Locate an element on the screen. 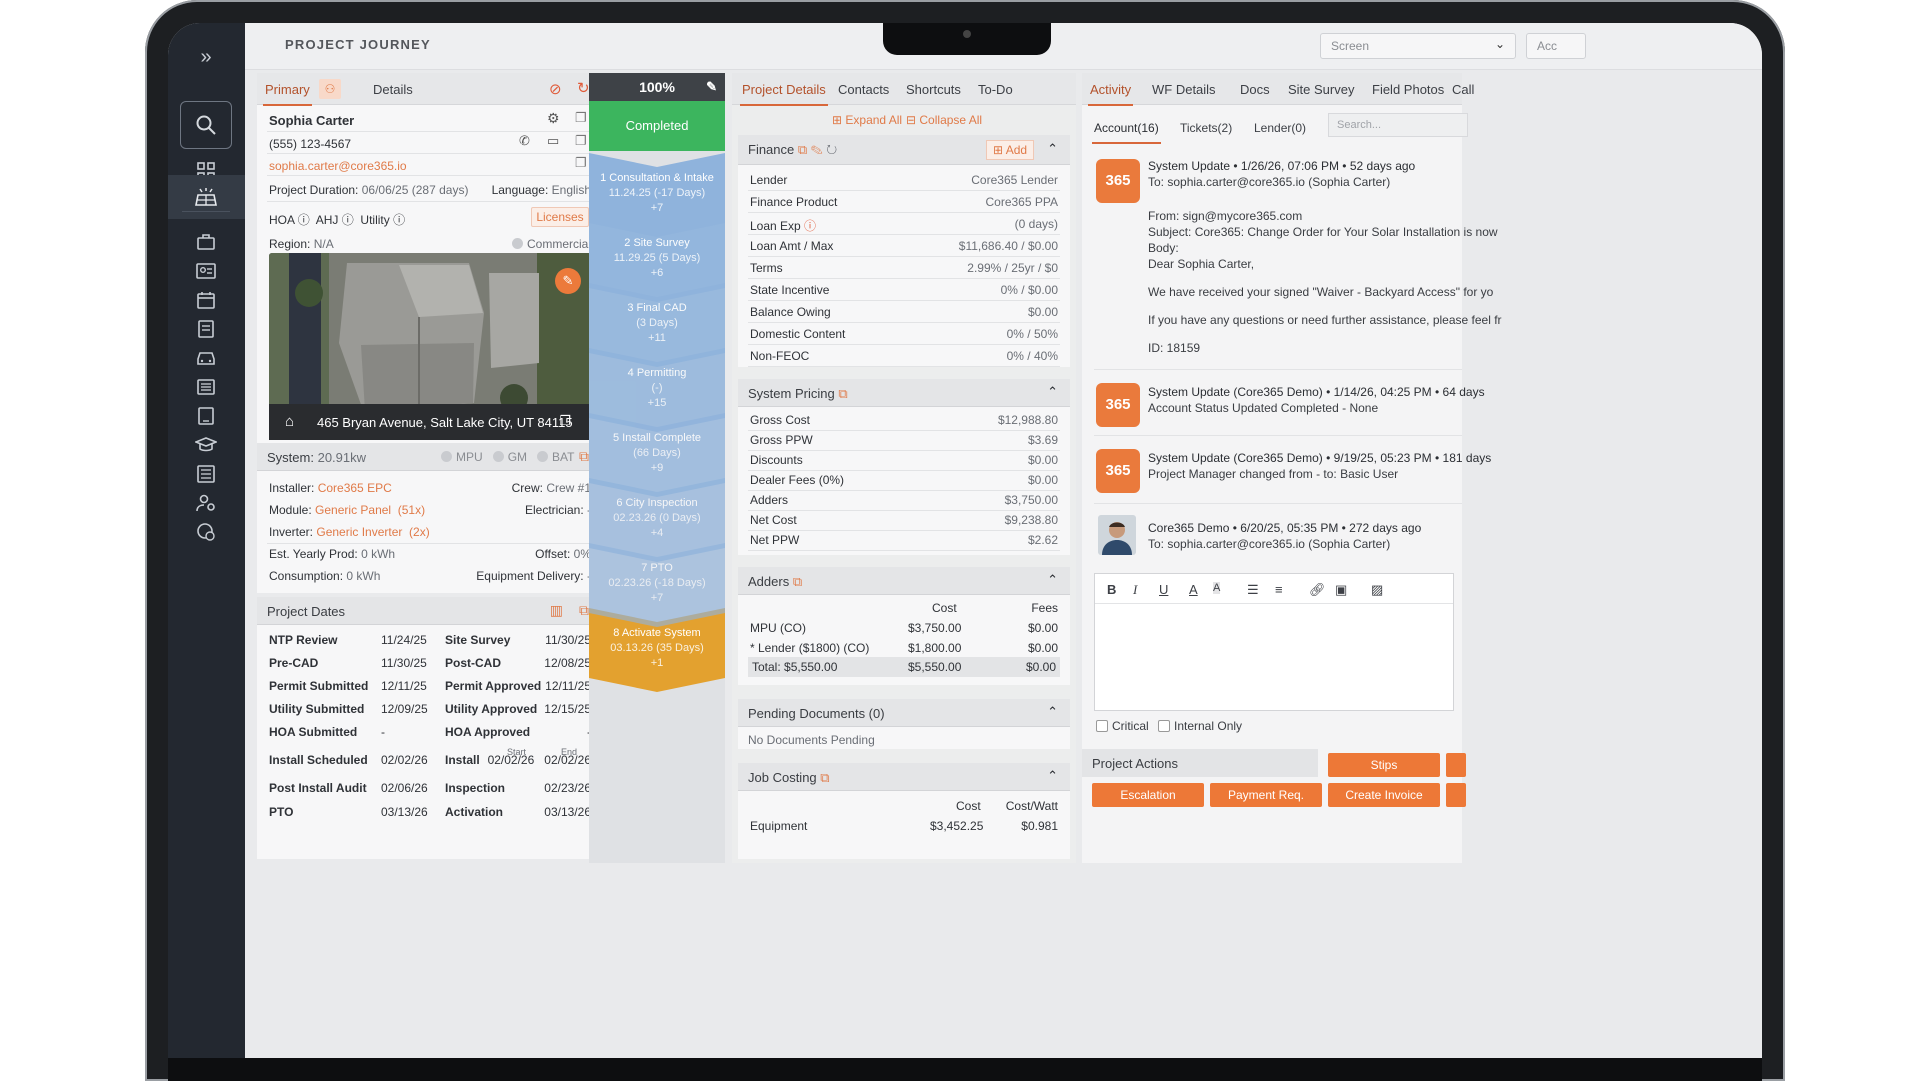  calendar-icon is located at coordinates (206, 300).